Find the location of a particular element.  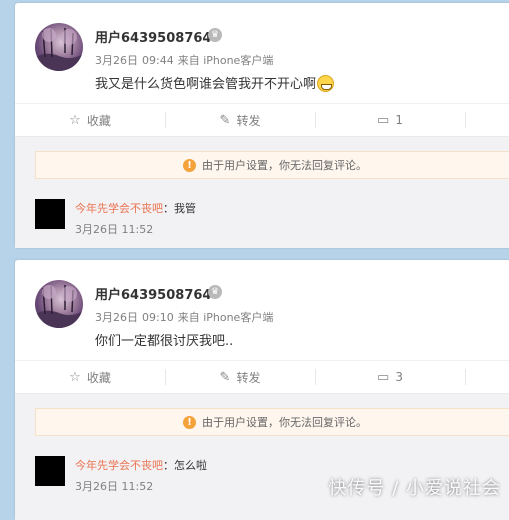

post-text: 你们一定都很讨厌我吧.. is located at coordinates (164, 341).